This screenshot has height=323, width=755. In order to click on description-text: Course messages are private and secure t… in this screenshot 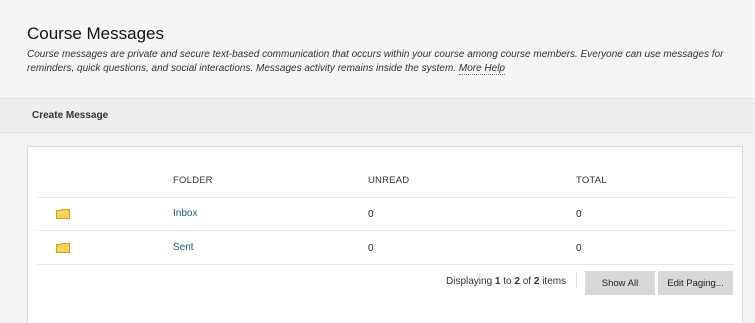, I will do `click(375, 61)`.